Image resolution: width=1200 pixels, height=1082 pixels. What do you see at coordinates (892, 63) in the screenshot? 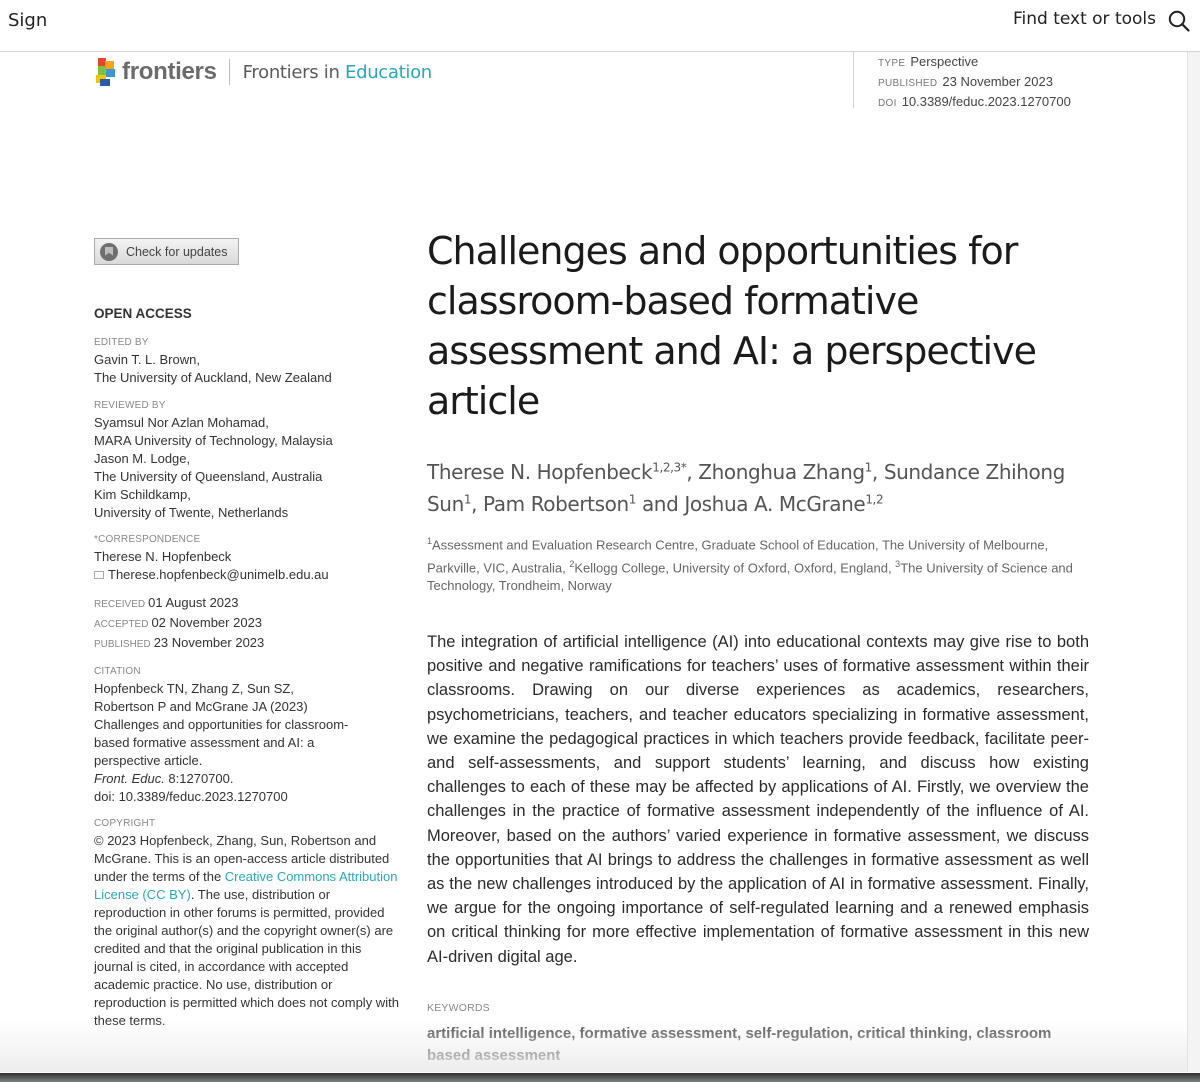
I see `meta-label: TYPE` at bounding box center [892, 63].